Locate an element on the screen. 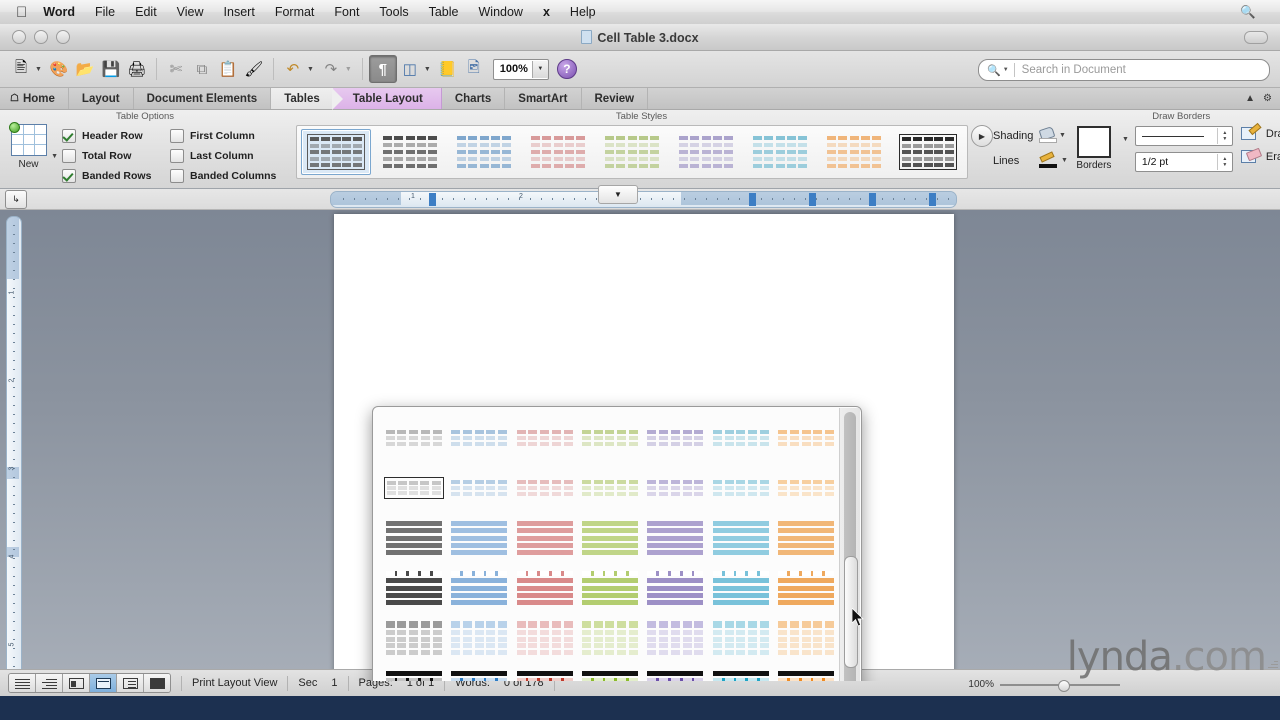 The height and width of the screenshot is (720, 1280). borders-button: Borders is located at coordinates (1094, 148).